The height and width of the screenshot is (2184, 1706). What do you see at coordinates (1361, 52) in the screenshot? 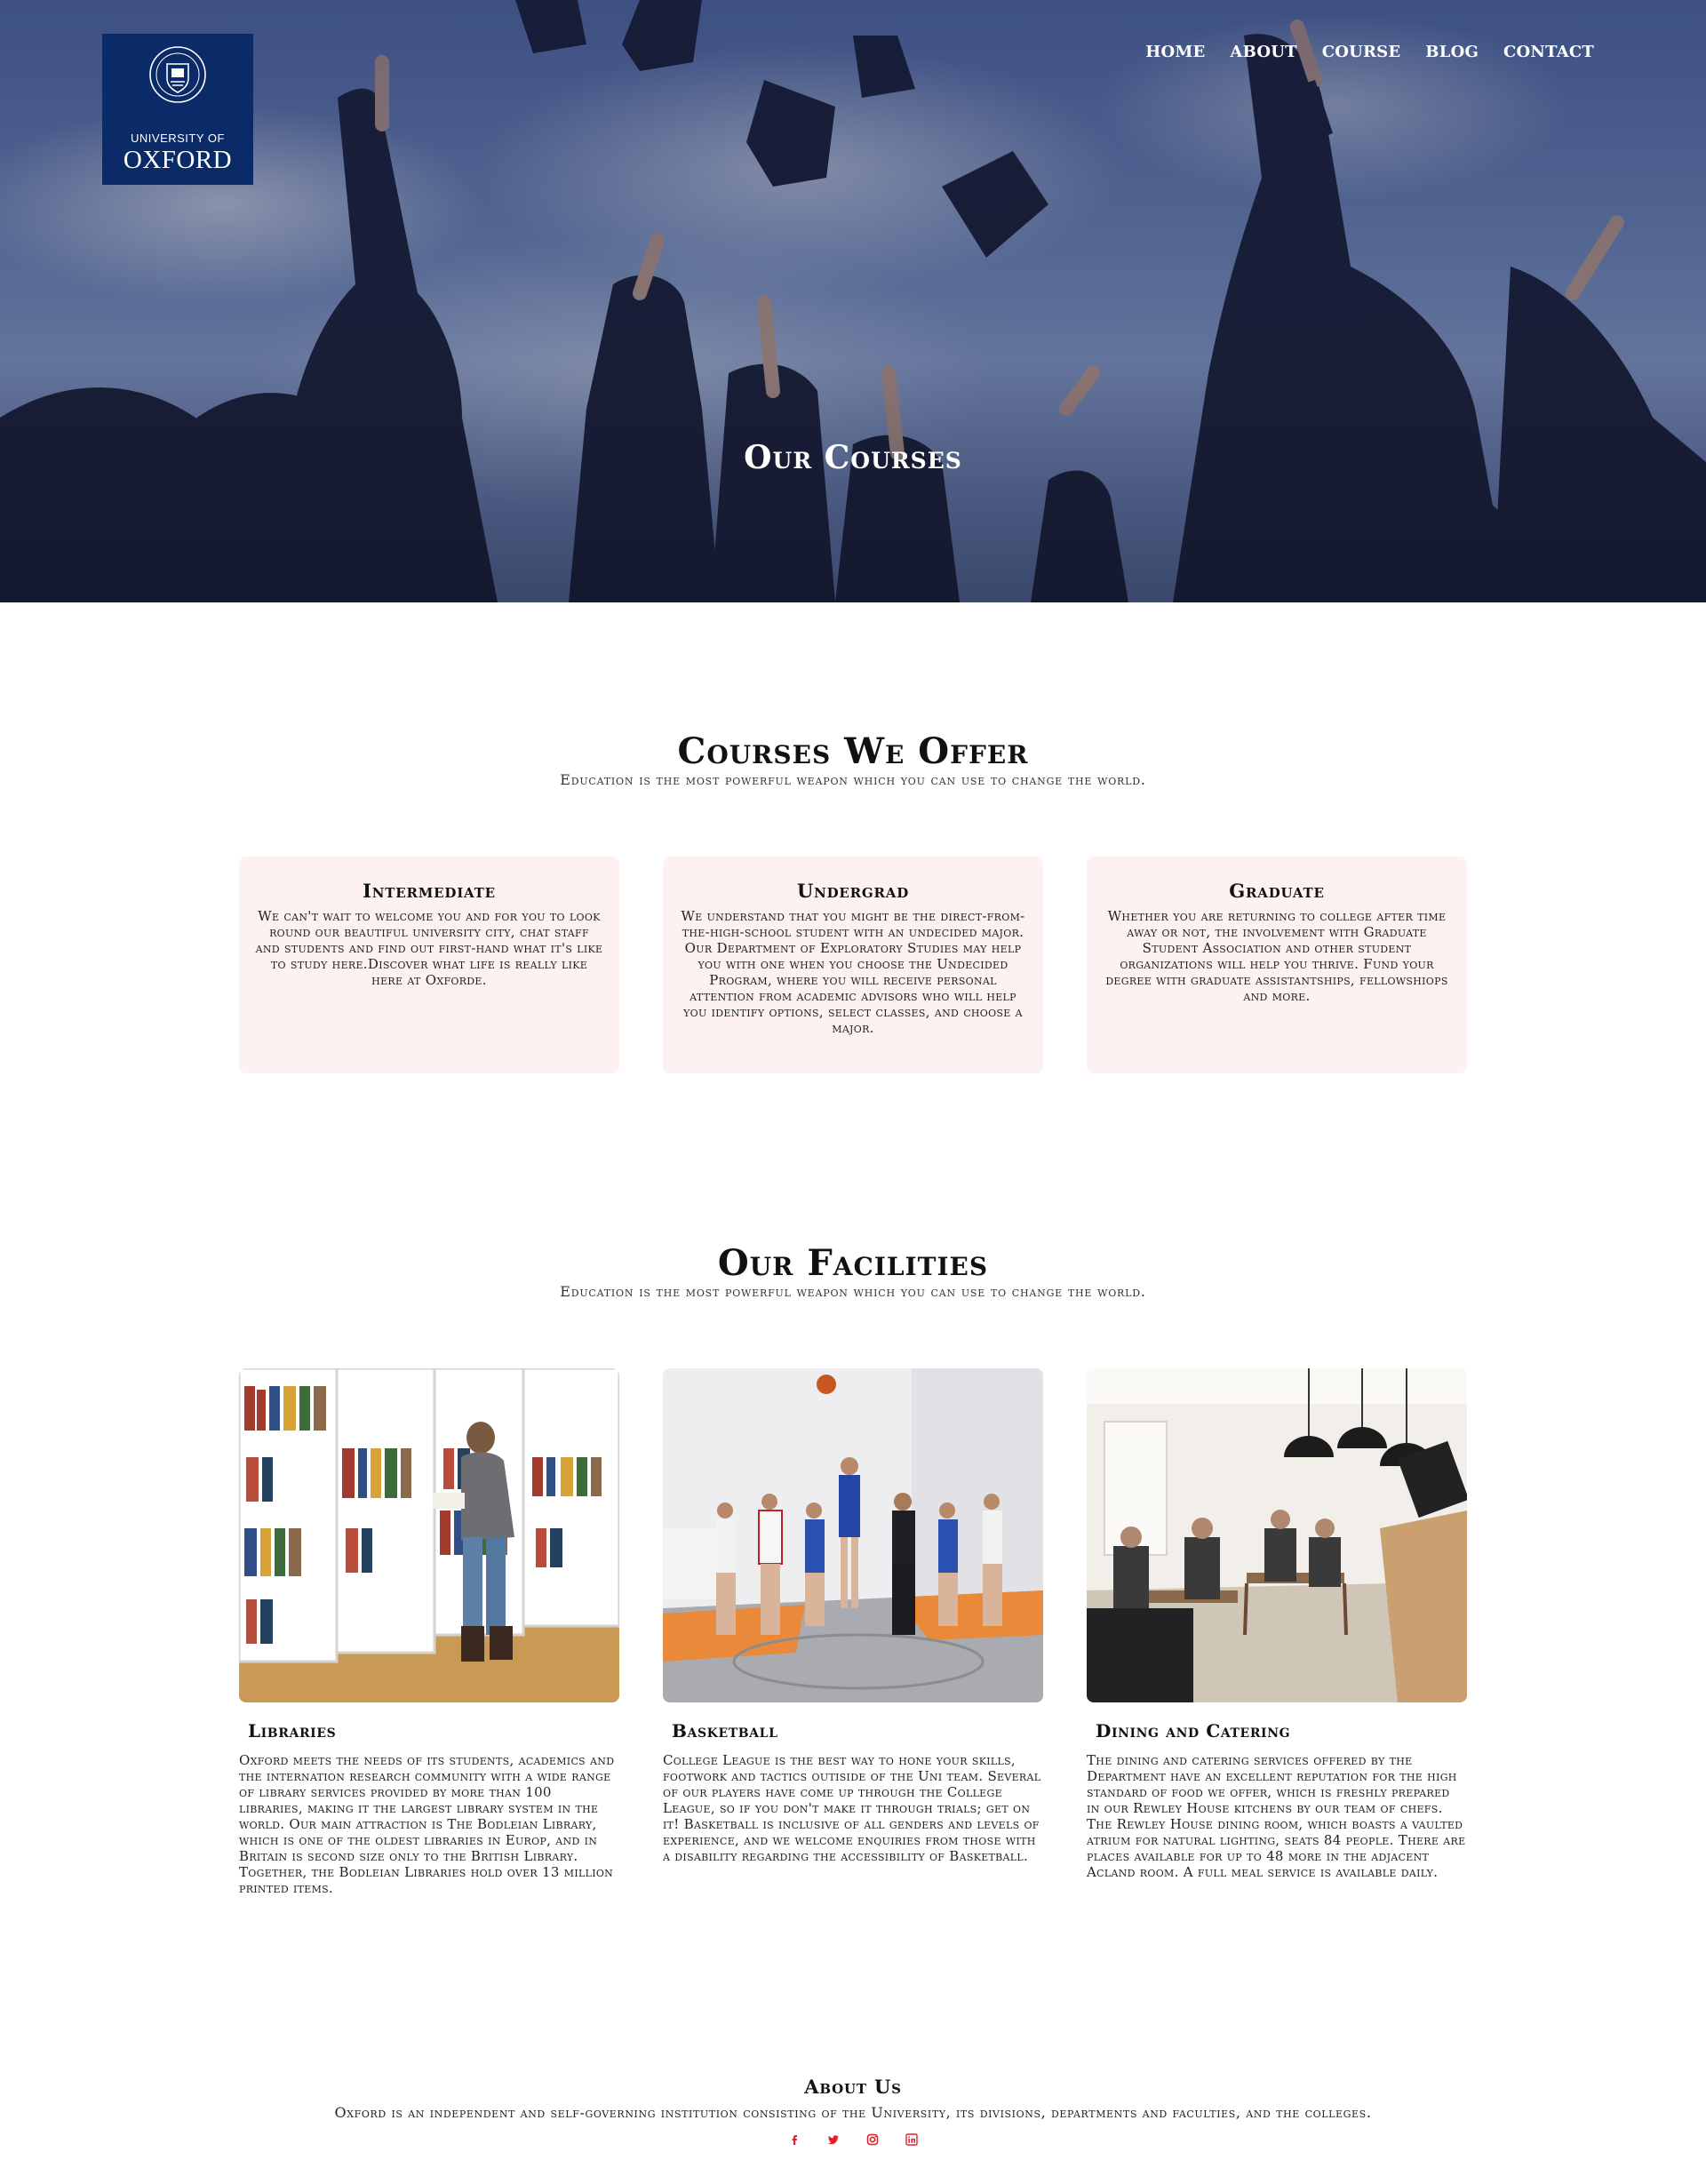
I see `nav-course: COURSE` at bounding box center [1361, 52].